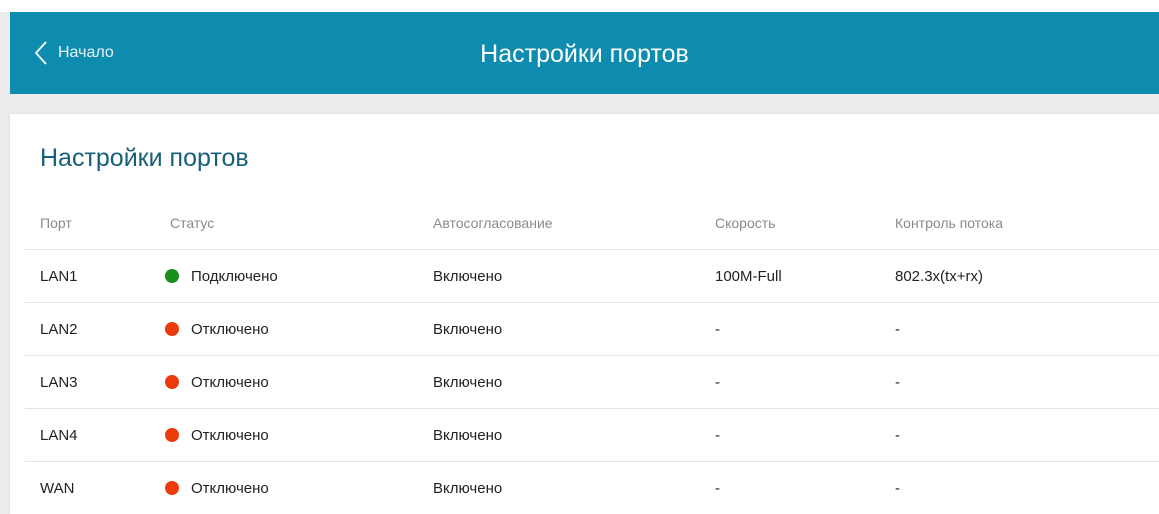 This screenshot has width=1159, height=514. I want to click on column-header-speed: Скорость, so click(805, 223).